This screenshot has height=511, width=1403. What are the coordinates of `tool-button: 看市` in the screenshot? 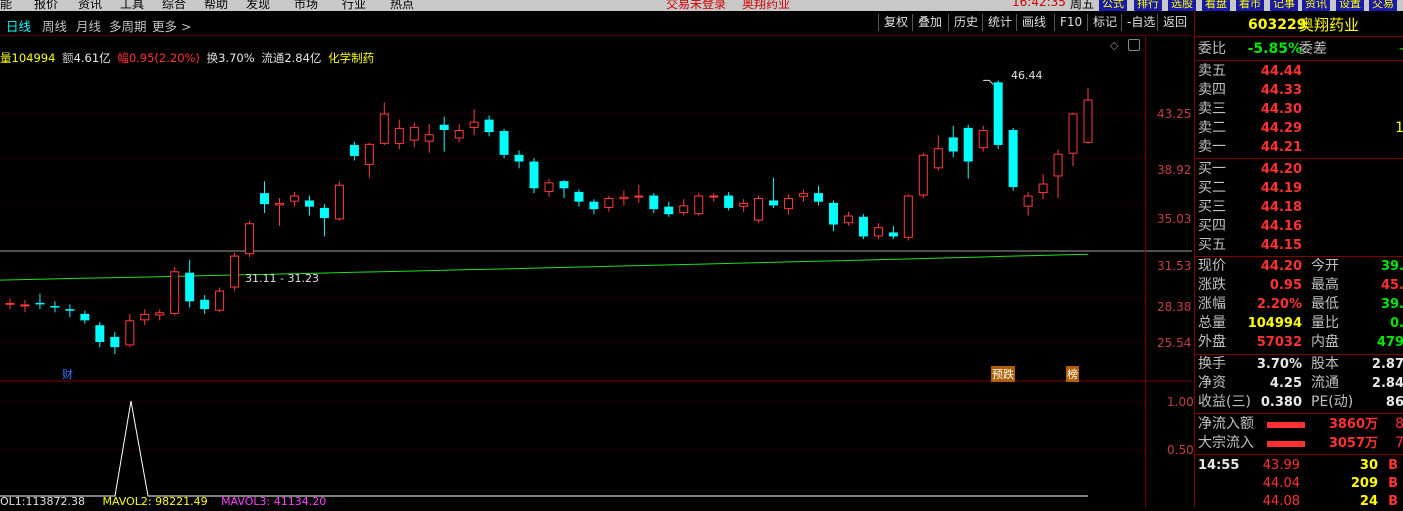 It's located at (1250, 5).